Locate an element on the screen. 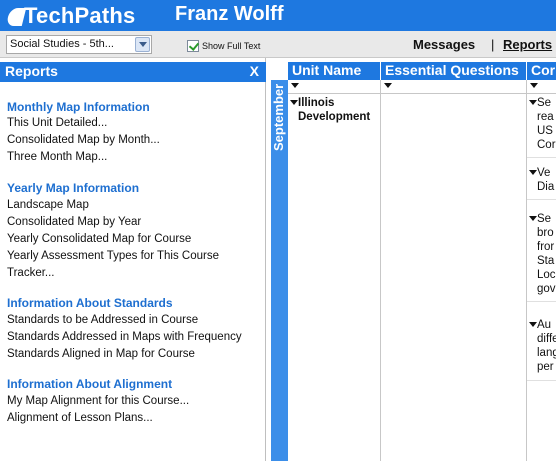  techpaths-logo: TechPaths is located at coordinates (70, 15).